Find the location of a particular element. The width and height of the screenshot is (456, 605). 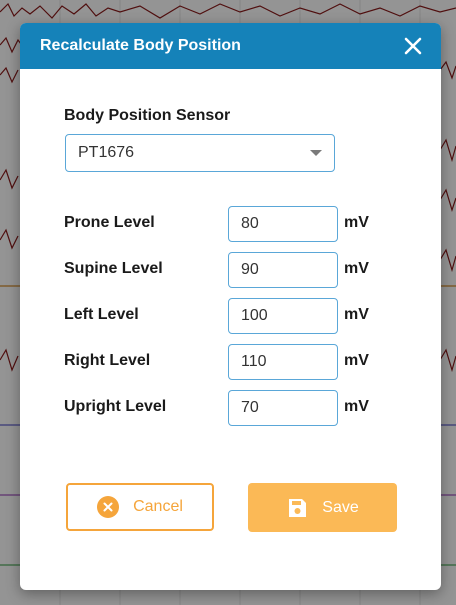

cancel-label: Cancel is located at coordinates (158, 506).